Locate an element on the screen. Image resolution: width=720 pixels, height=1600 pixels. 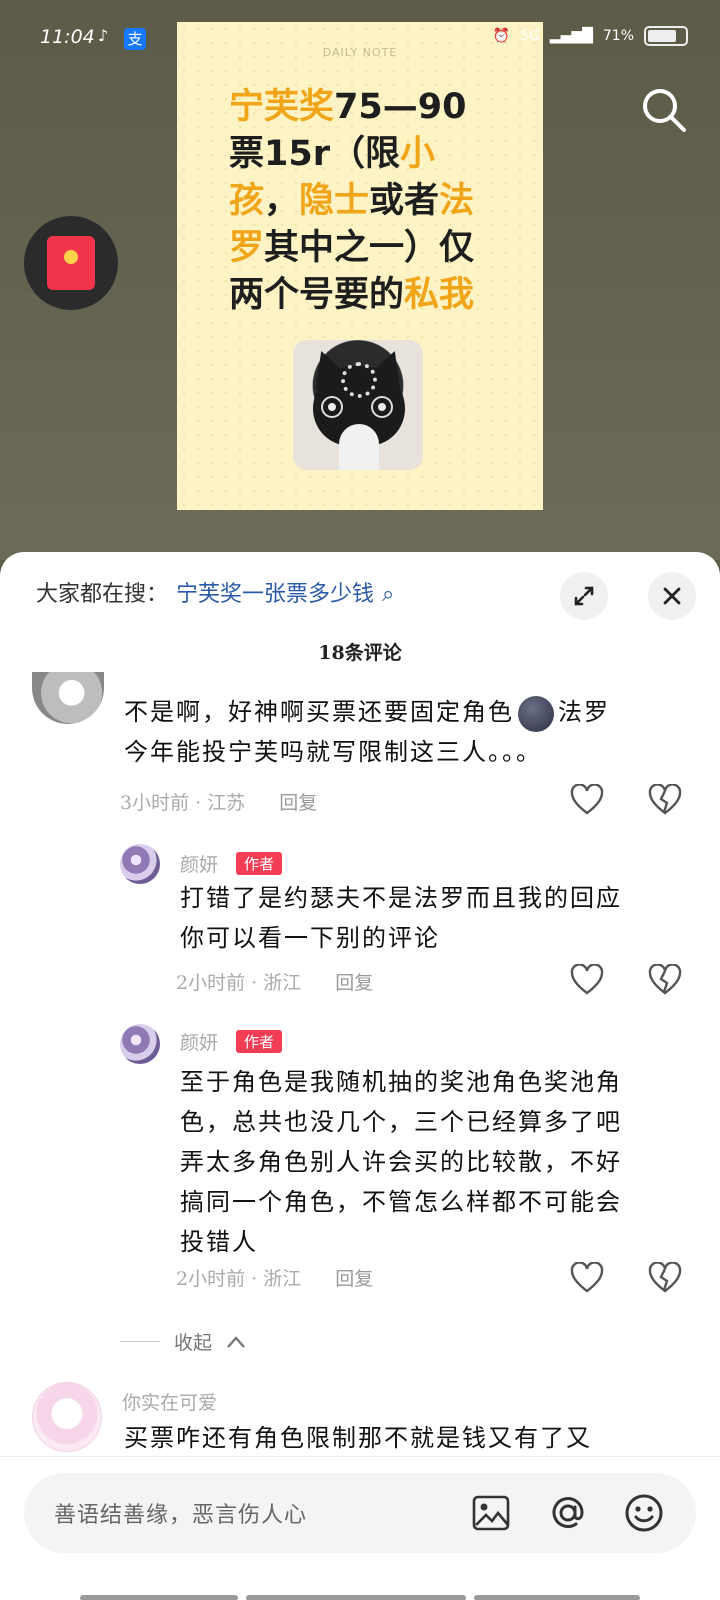
comment-username: 你实在可爱 is located at coordinates (169, 1401).